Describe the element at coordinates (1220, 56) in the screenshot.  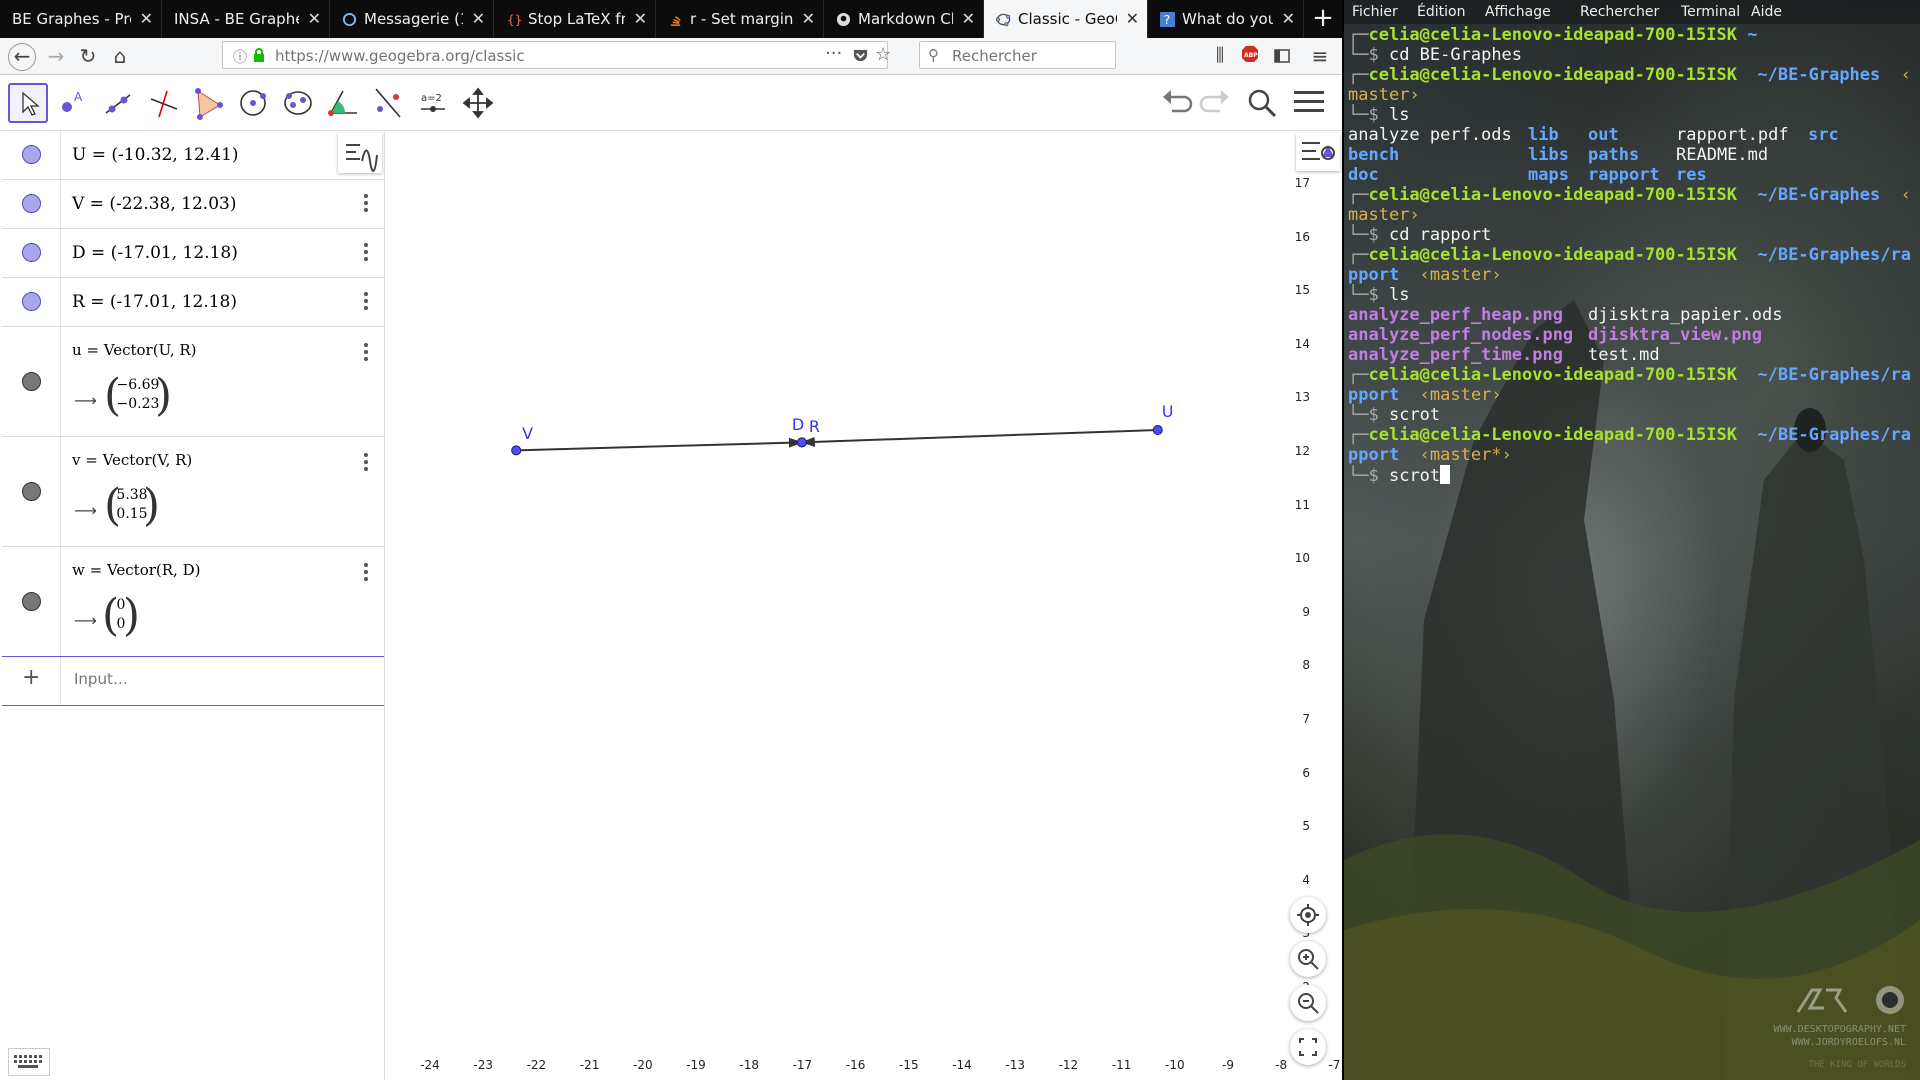
I see `library-icon: ⫼` at that location.